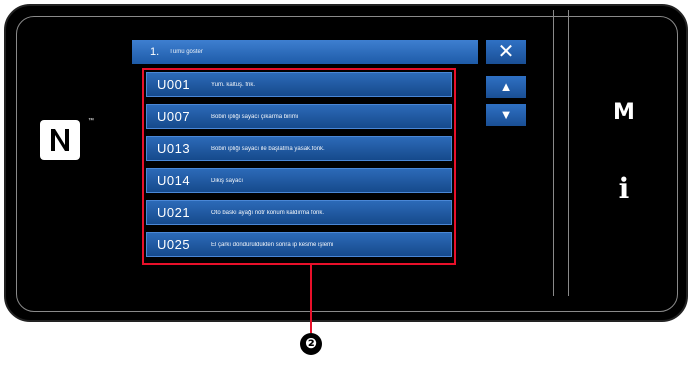 The width and height of the screenshot is (688, 365). Describe the element at coordinates (186, 52) in the screenshot. I see `page-title: Tümü göster` at that location.